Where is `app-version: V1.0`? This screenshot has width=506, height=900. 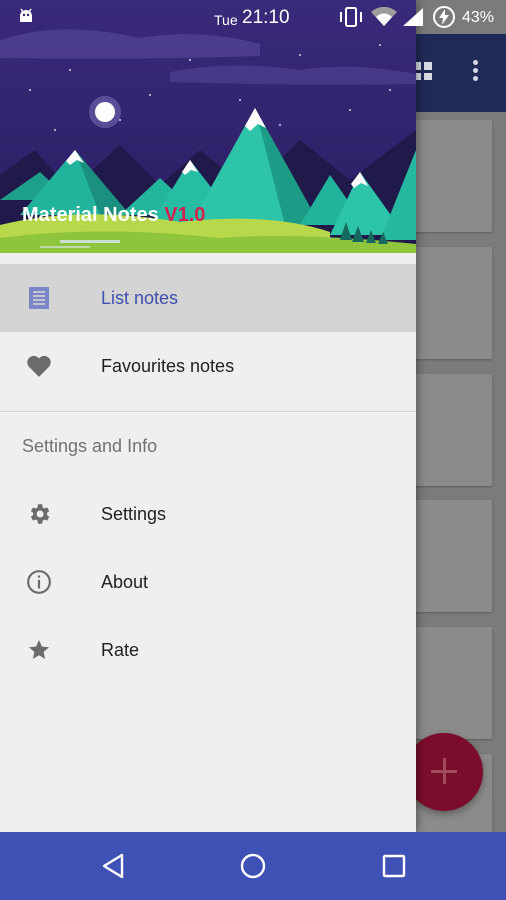
app-version: V1.0 is located at coordinates (185, 215).